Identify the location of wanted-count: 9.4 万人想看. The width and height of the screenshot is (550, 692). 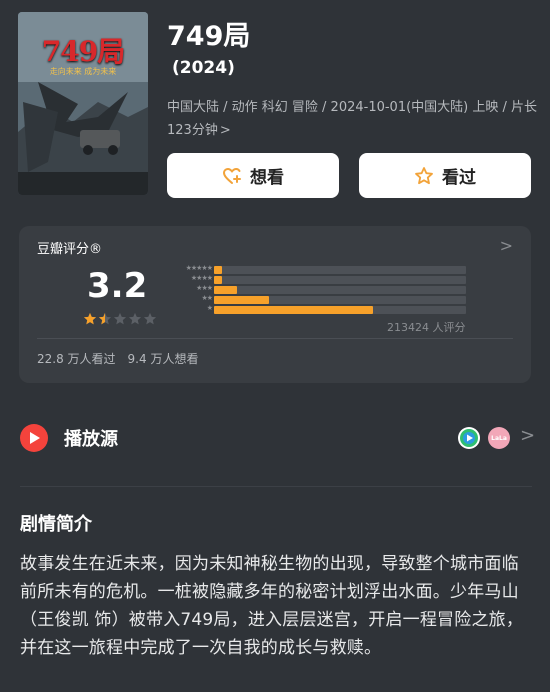
(163, 359).